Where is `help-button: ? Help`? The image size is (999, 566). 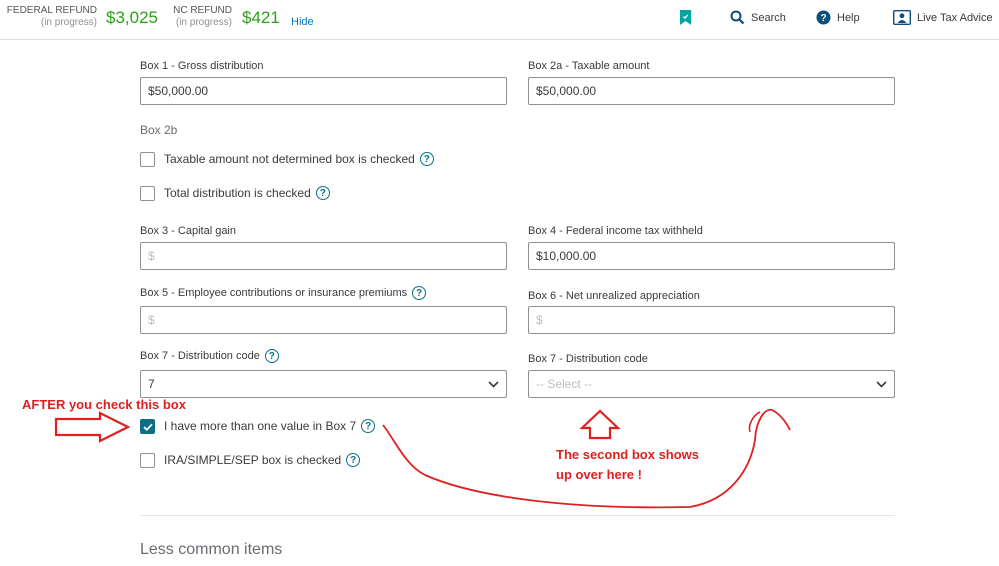 help-button: ? Help is located at coordinates (838, 17).